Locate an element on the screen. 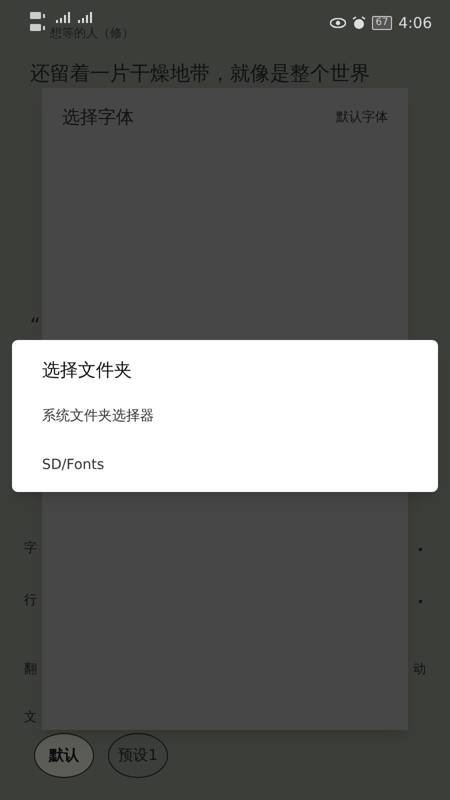 Image resolution: width=450 pixels, height=800 pixels. eye-icon is located at coordinates (338, 23).